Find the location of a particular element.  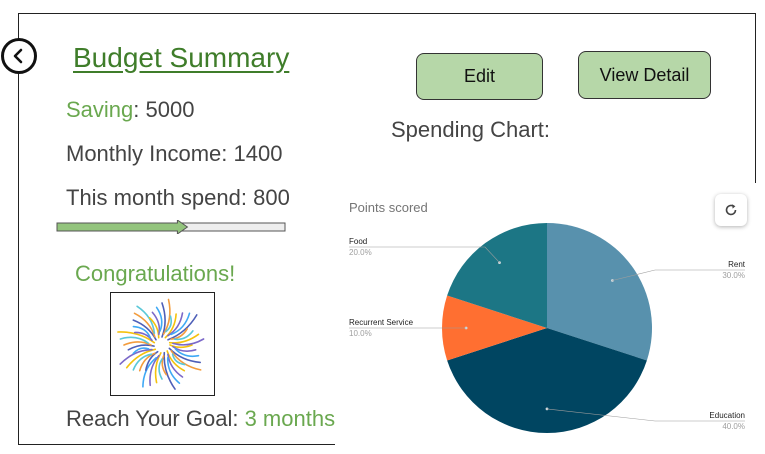

saving-label: Saving is located at coordinates (100, 109).